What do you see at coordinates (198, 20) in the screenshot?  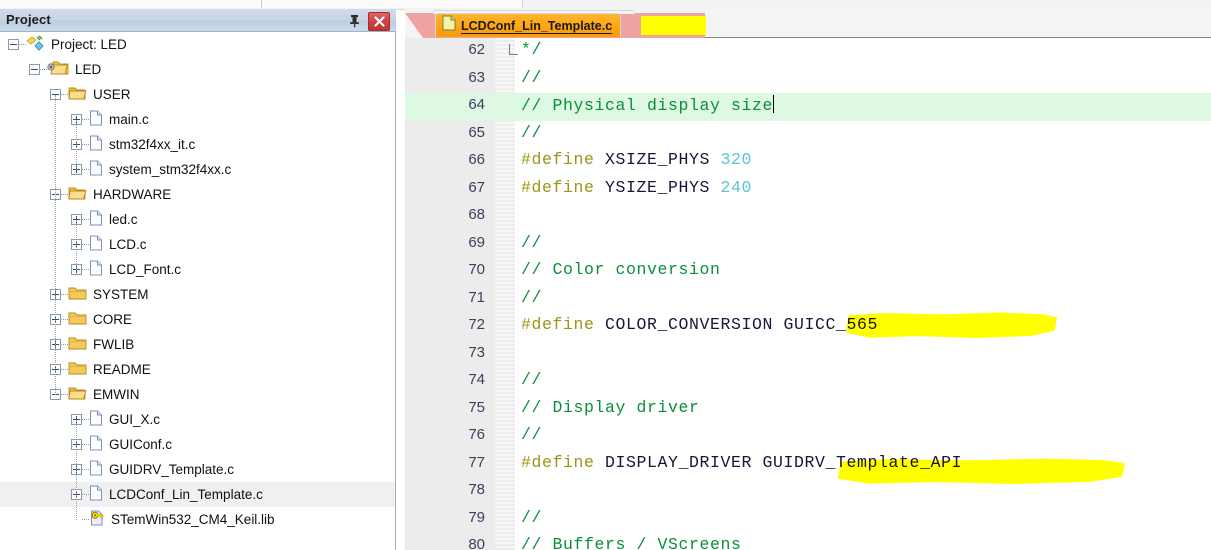 I see `project-panel-header: Project` at bounding box center [198, 20].